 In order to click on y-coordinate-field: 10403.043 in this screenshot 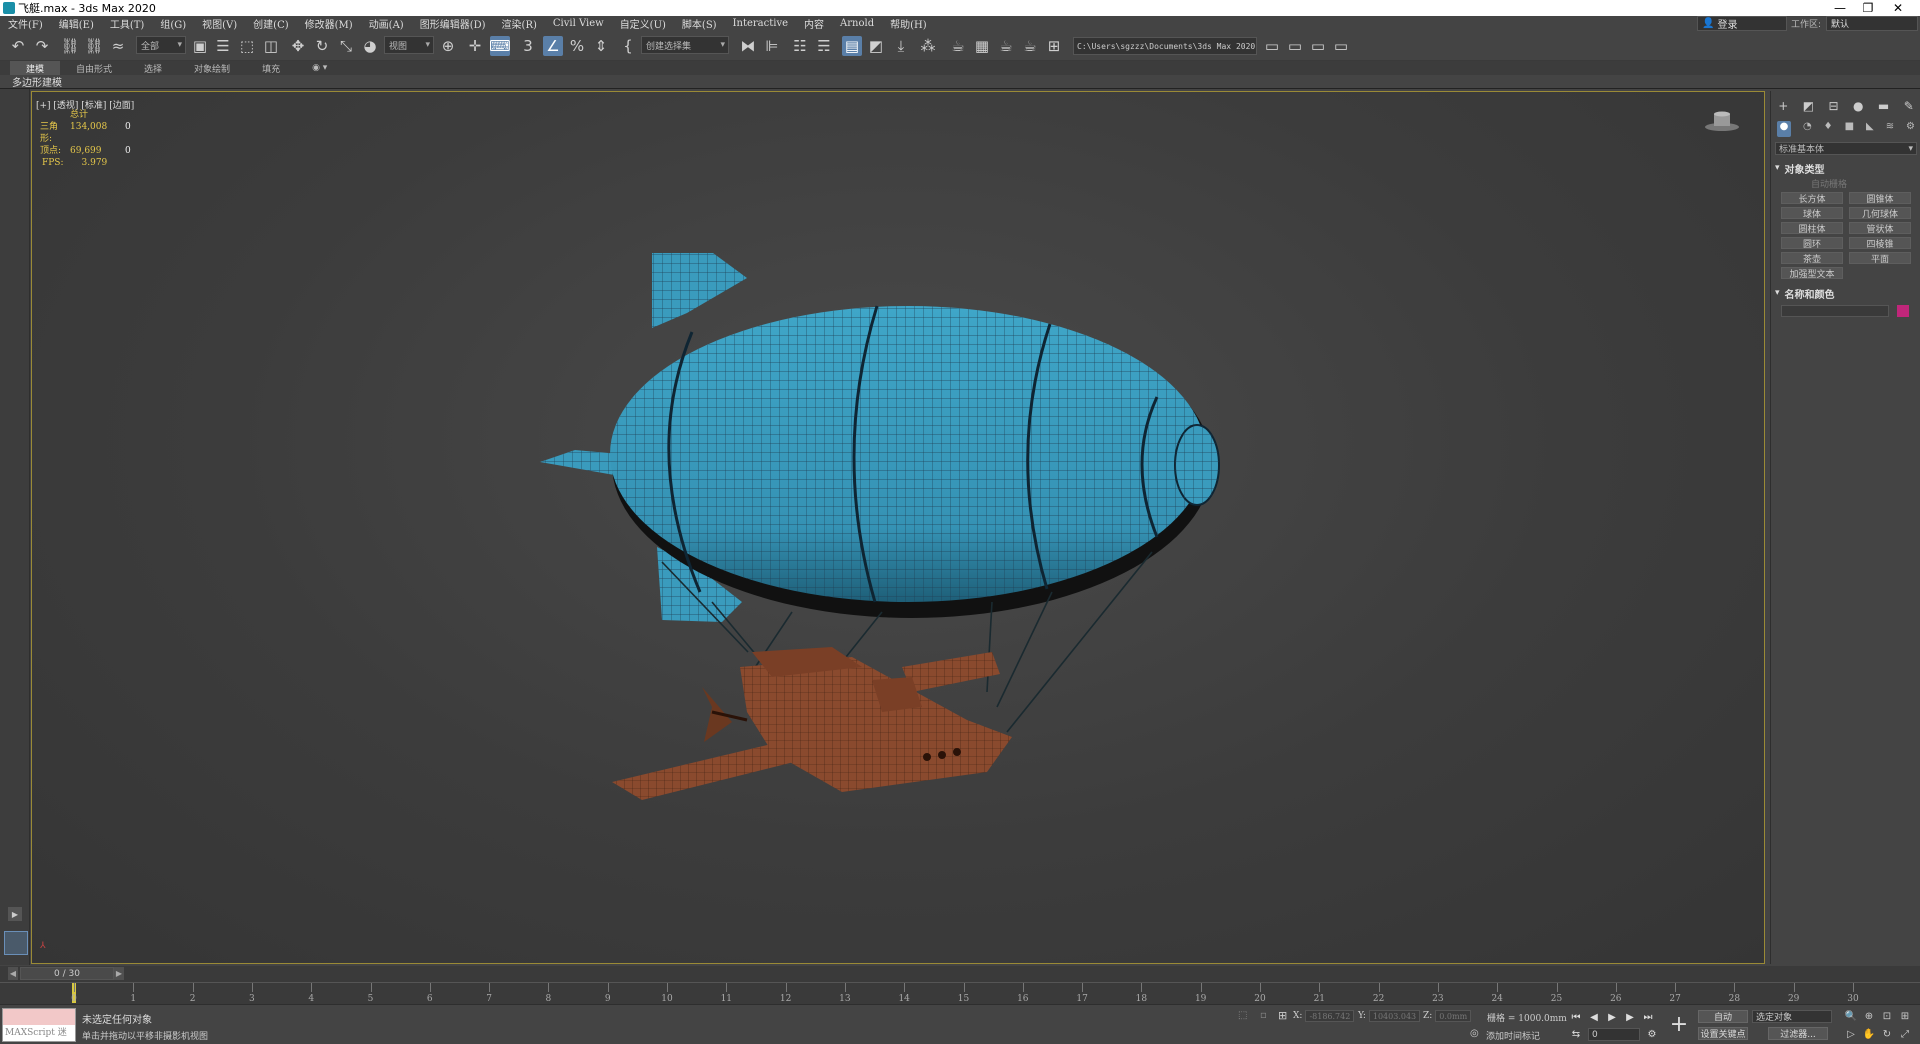, I will do `click(1394, 1016)`.